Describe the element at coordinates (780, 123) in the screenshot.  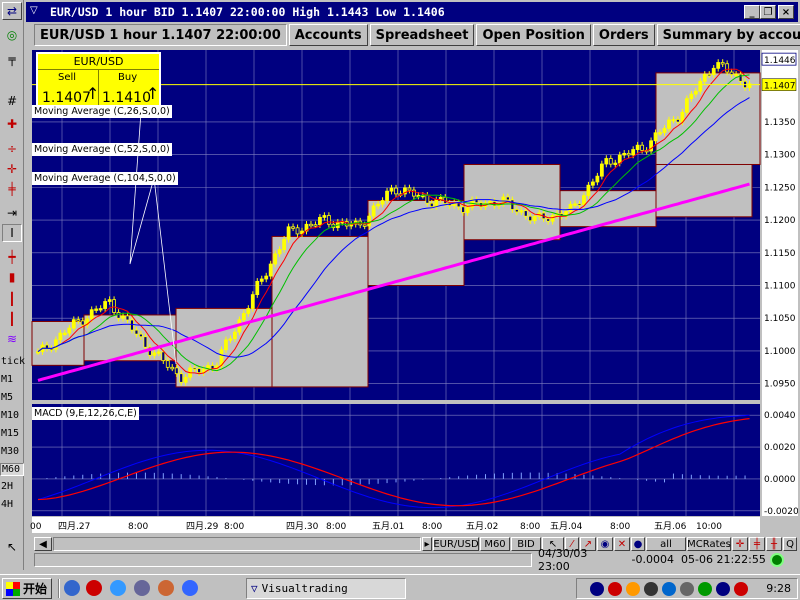
I see `price-tick-label: 1.1350` at that location.